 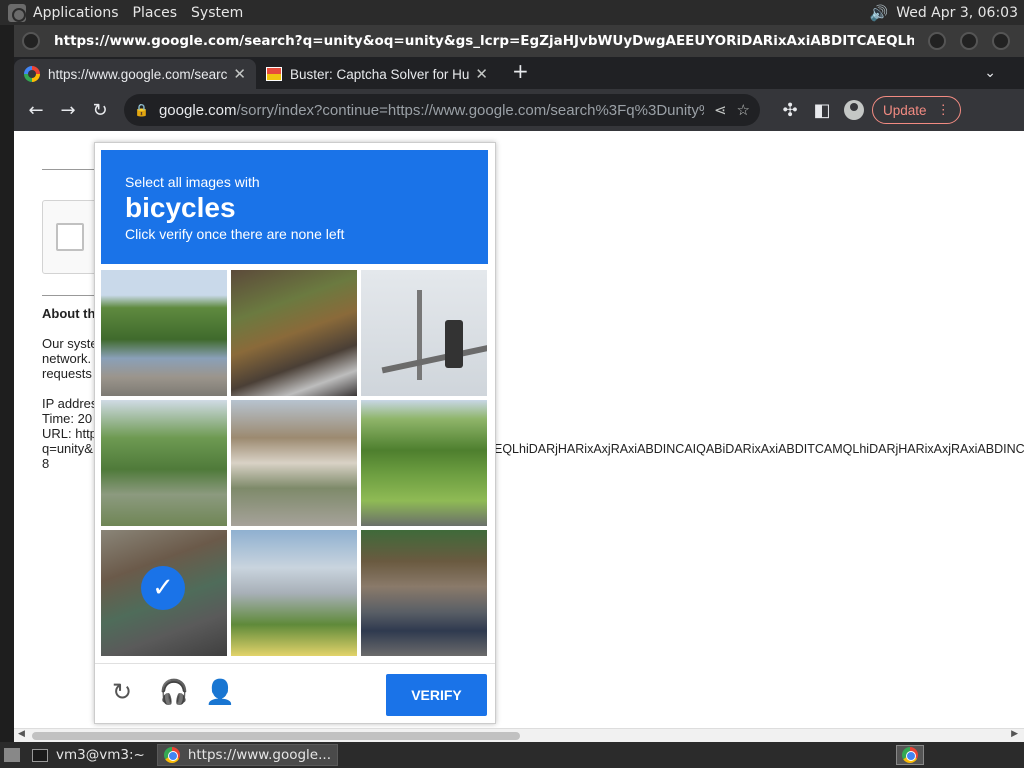 I want to click on challenge-footer: ↻ 🎧 👤 VERIFY, so click(x=295, y=693).